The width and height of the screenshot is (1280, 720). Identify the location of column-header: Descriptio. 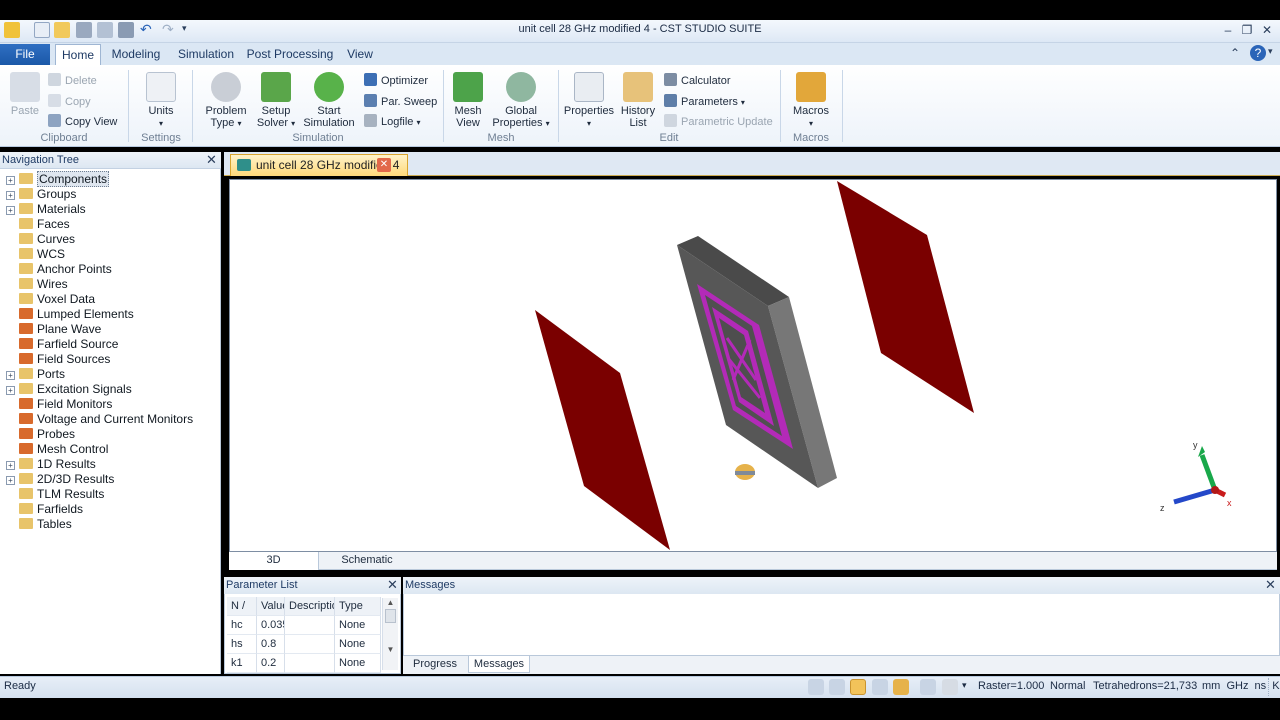
(310, 606).